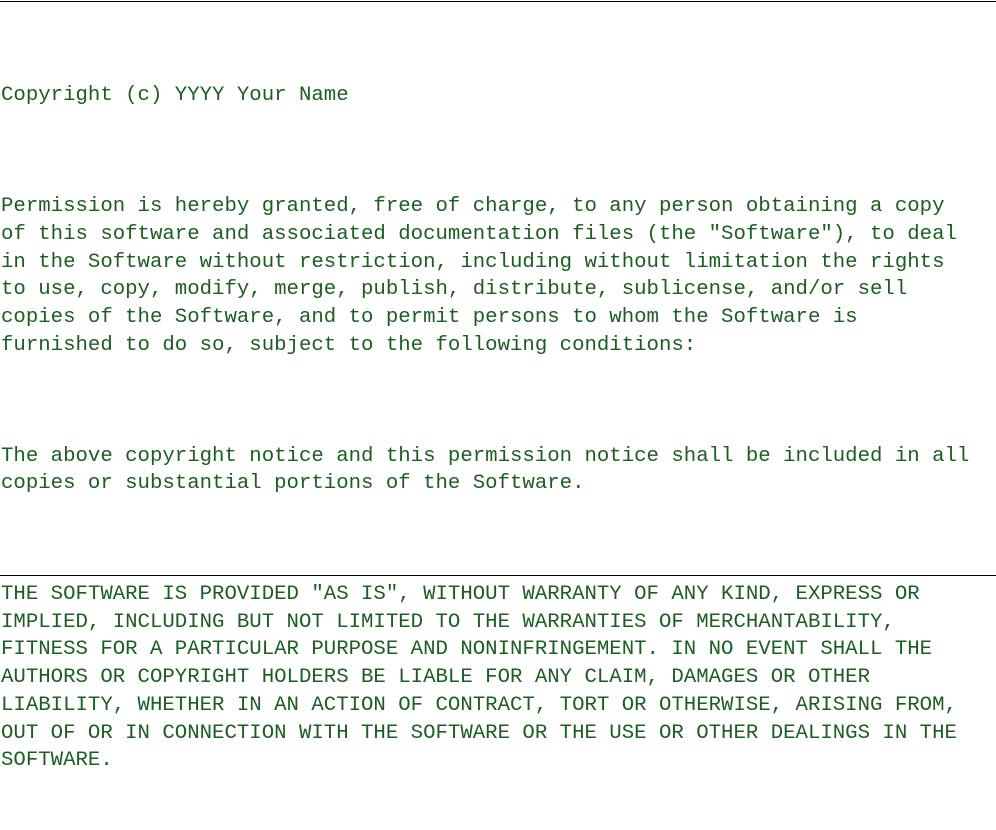 This screenshot has width=996, height=830. I want to click on bottom-divider, so click(498, 575).